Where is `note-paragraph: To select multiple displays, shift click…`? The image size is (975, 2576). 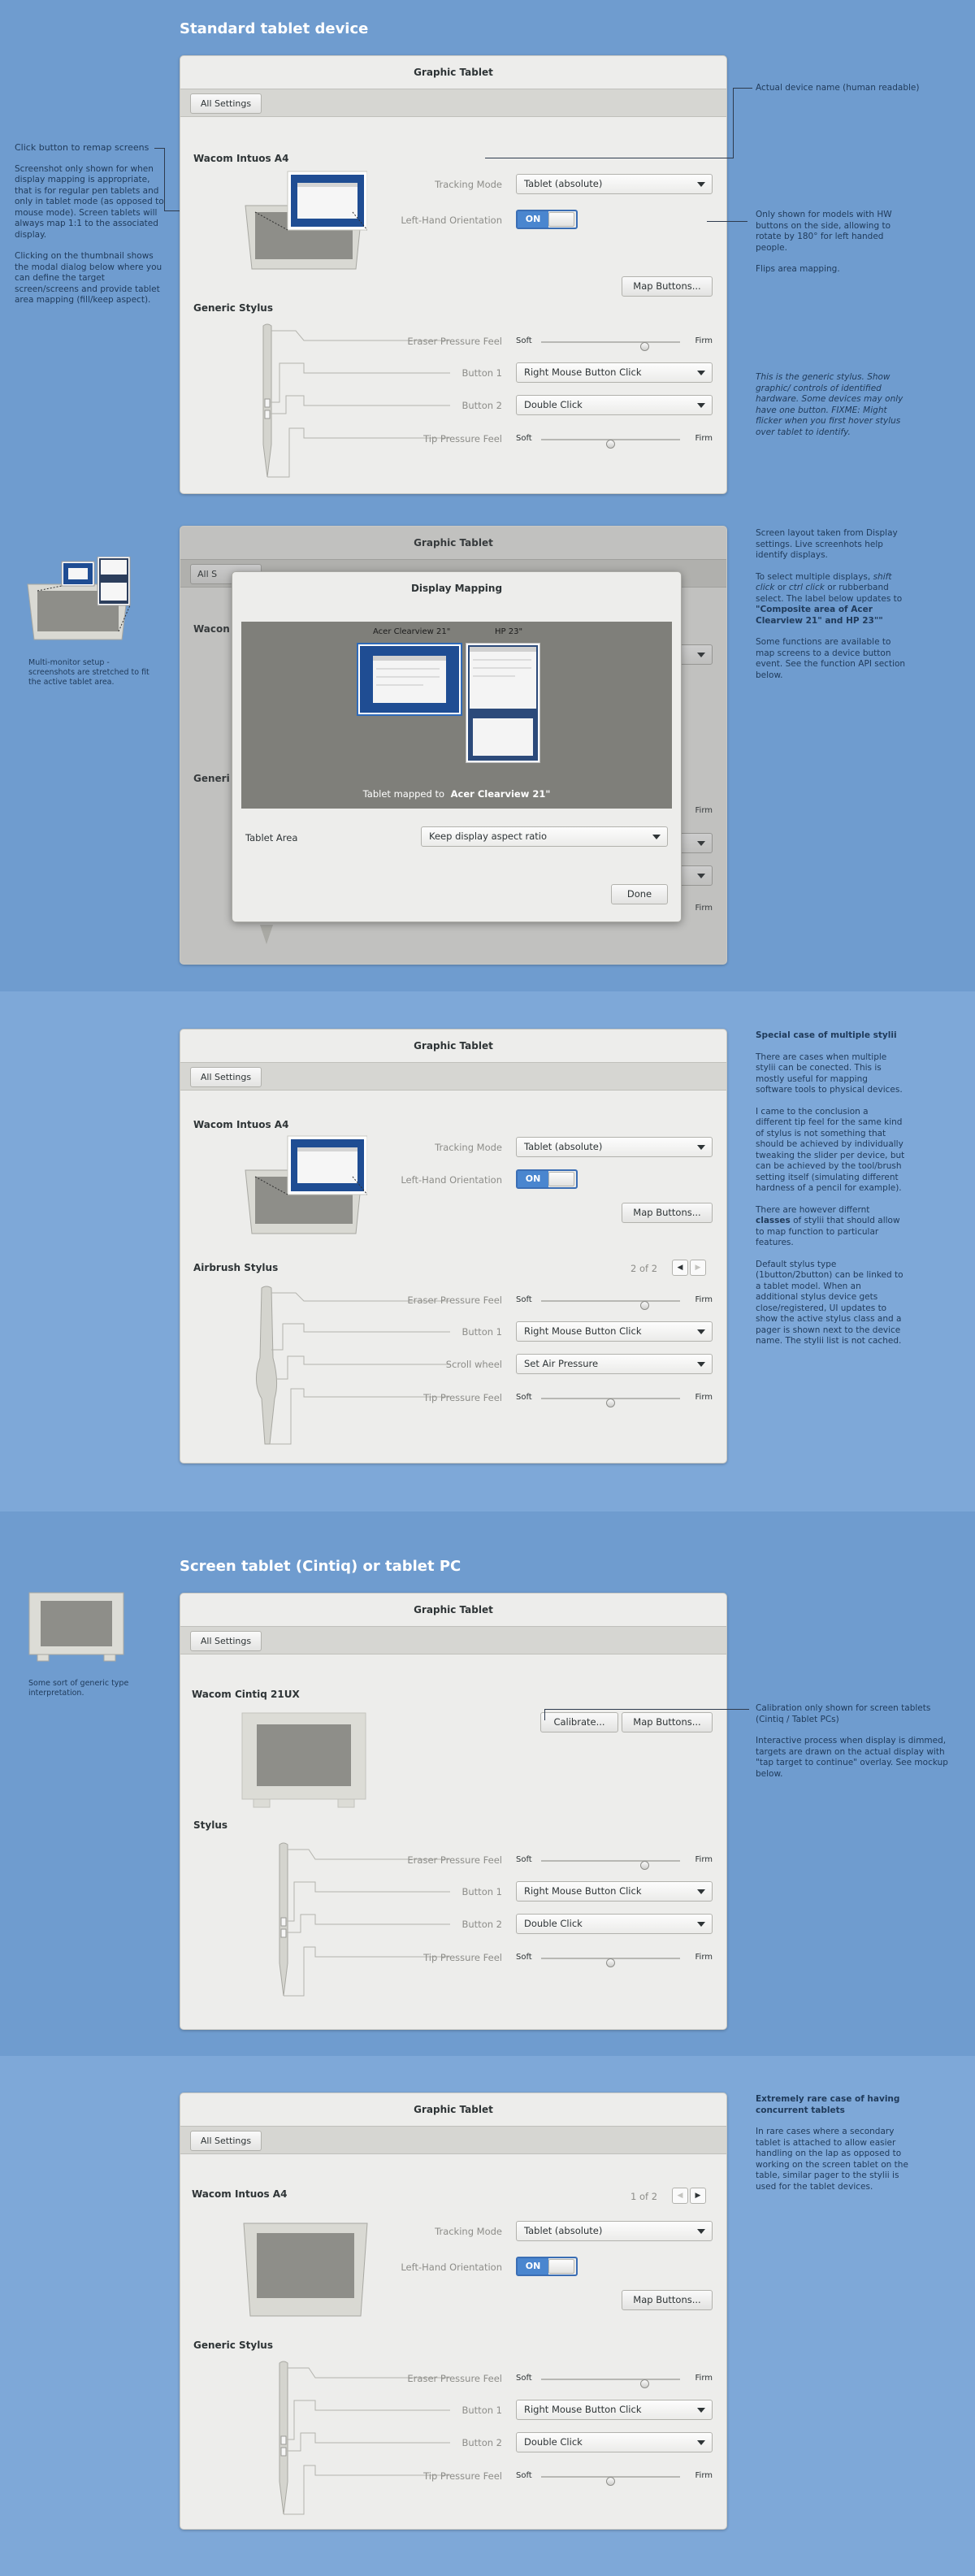 note-paragraph: To select multiple displays, shift click… is located at coordinates (831, 599).